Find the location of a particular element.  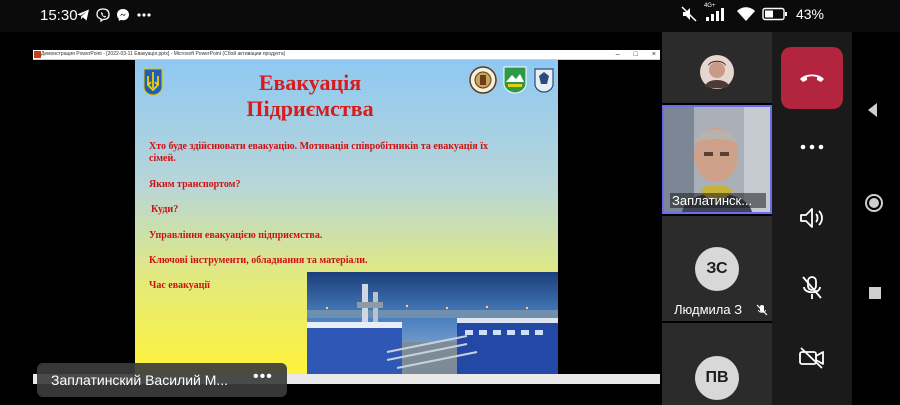

end-call-button is located at coordinates (812, 78).